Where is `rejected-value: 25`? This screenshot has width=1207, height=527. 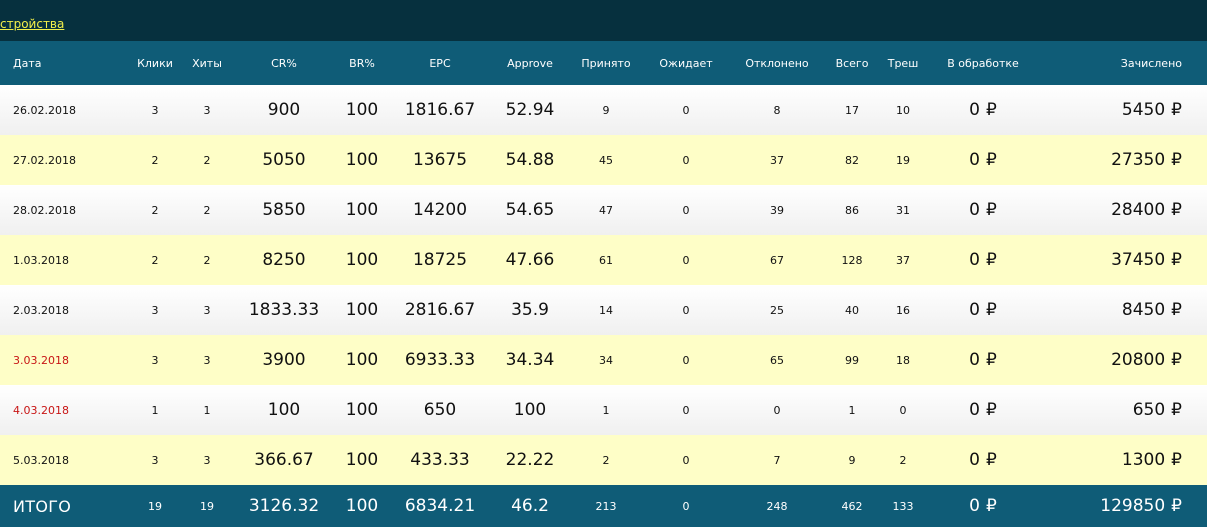 rejected-value: 25 is located at coordinates (777, 310).